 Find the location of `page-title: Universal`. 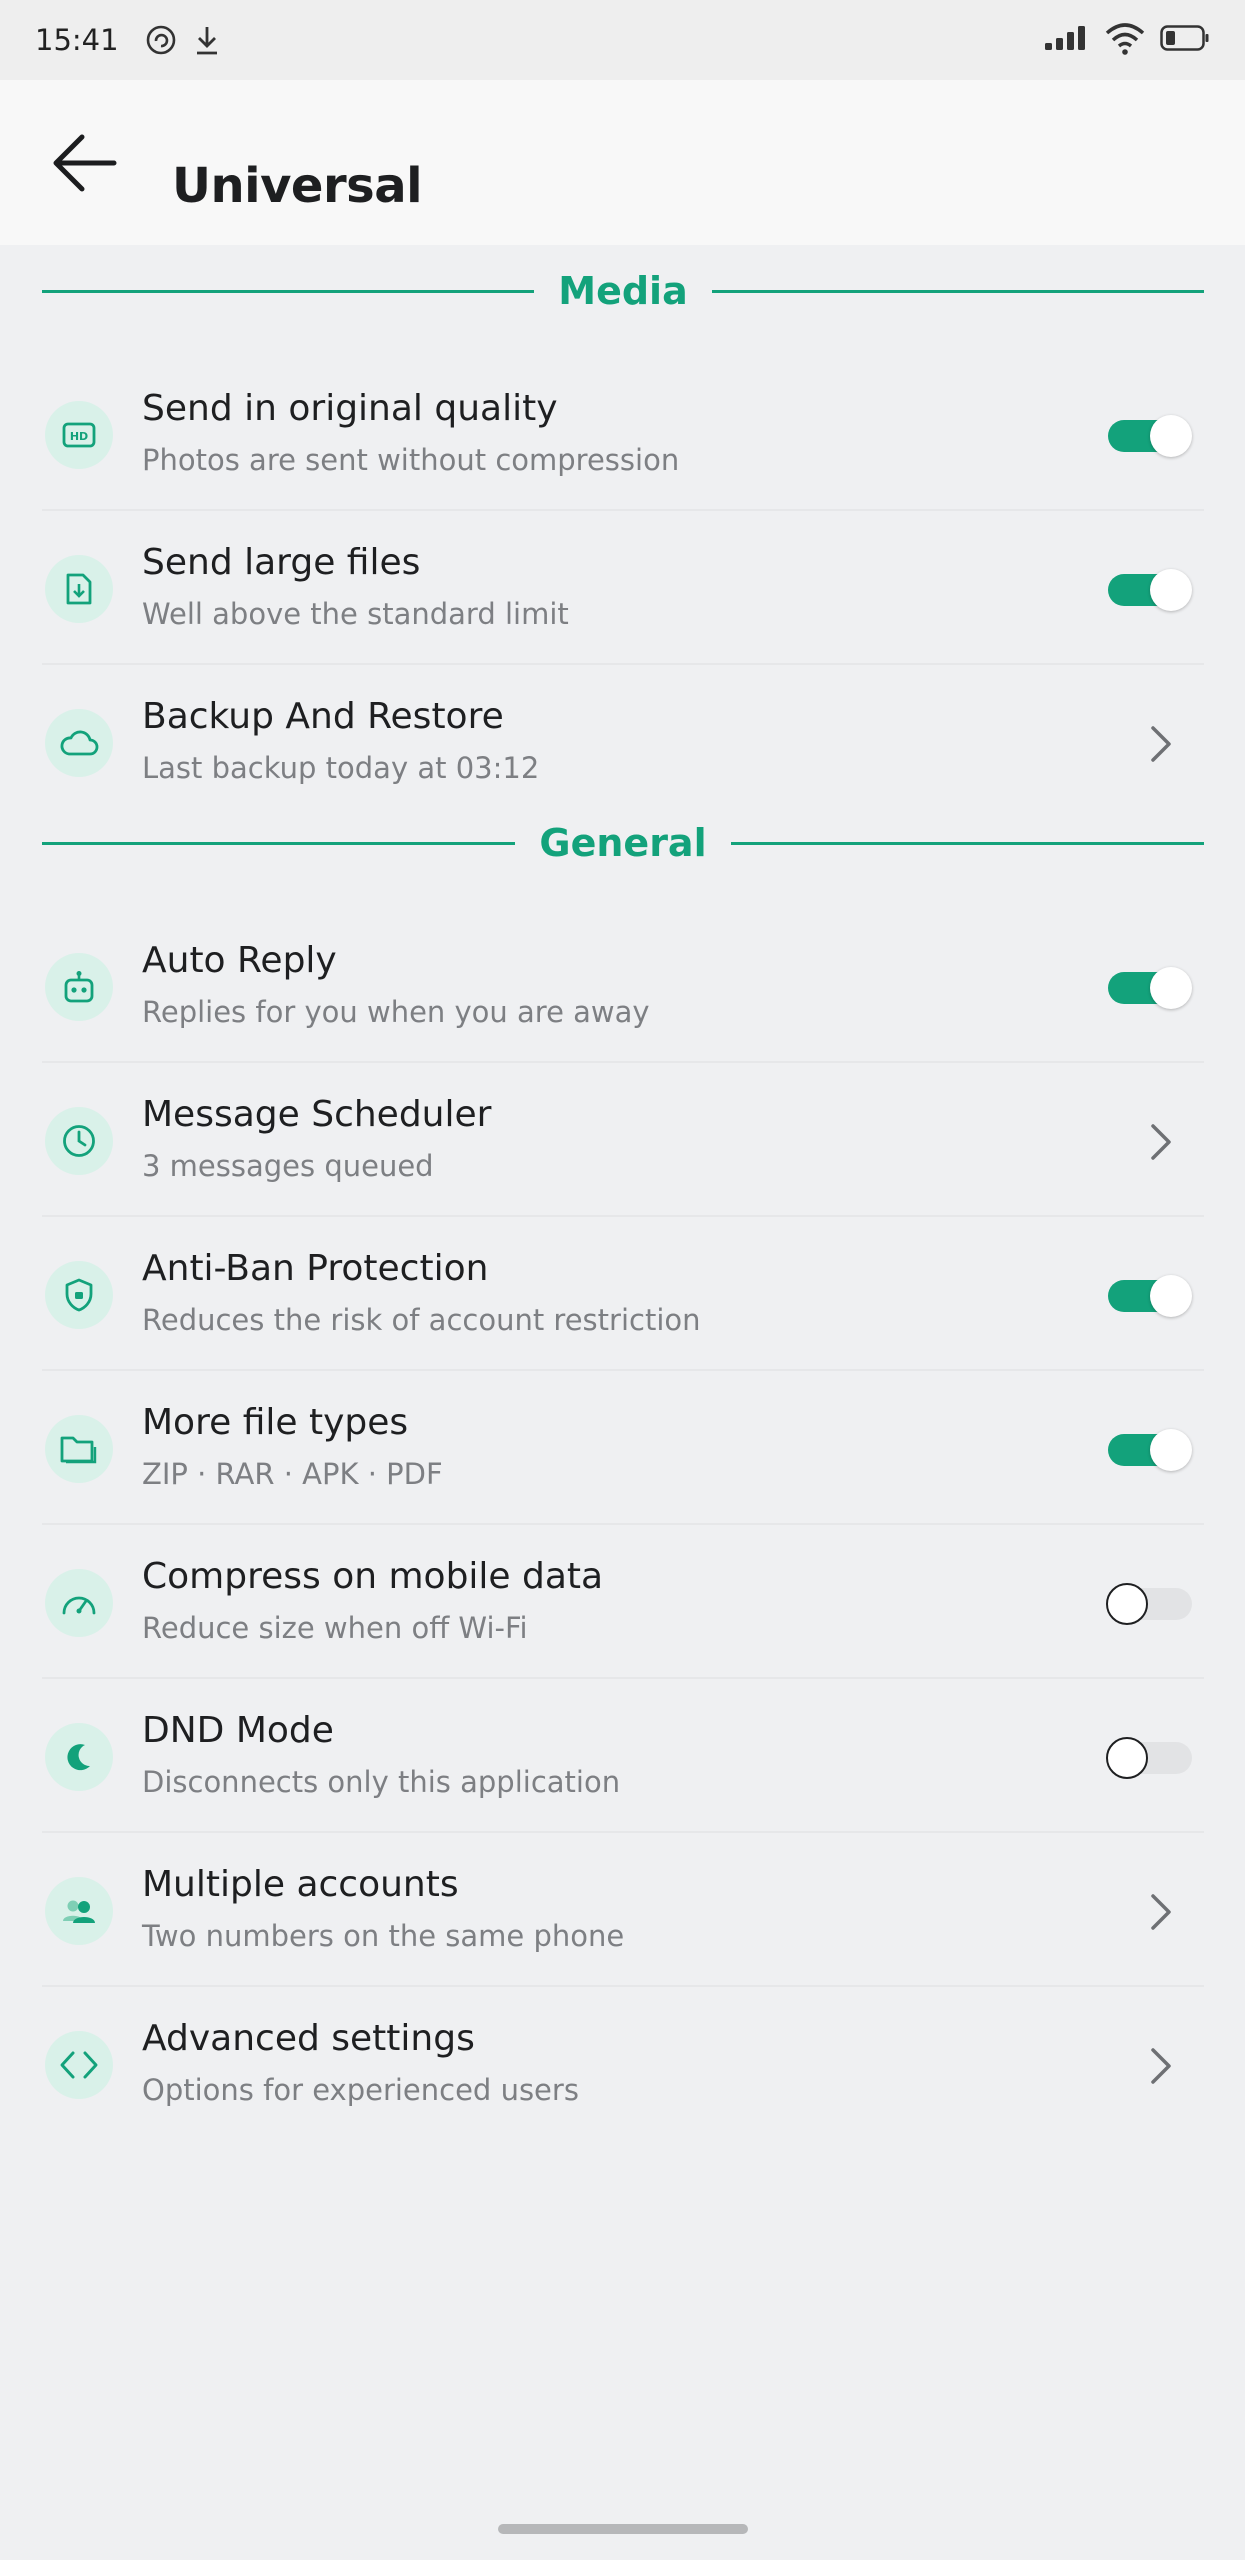

page-title: Universal is located at coordinates (297, 186).